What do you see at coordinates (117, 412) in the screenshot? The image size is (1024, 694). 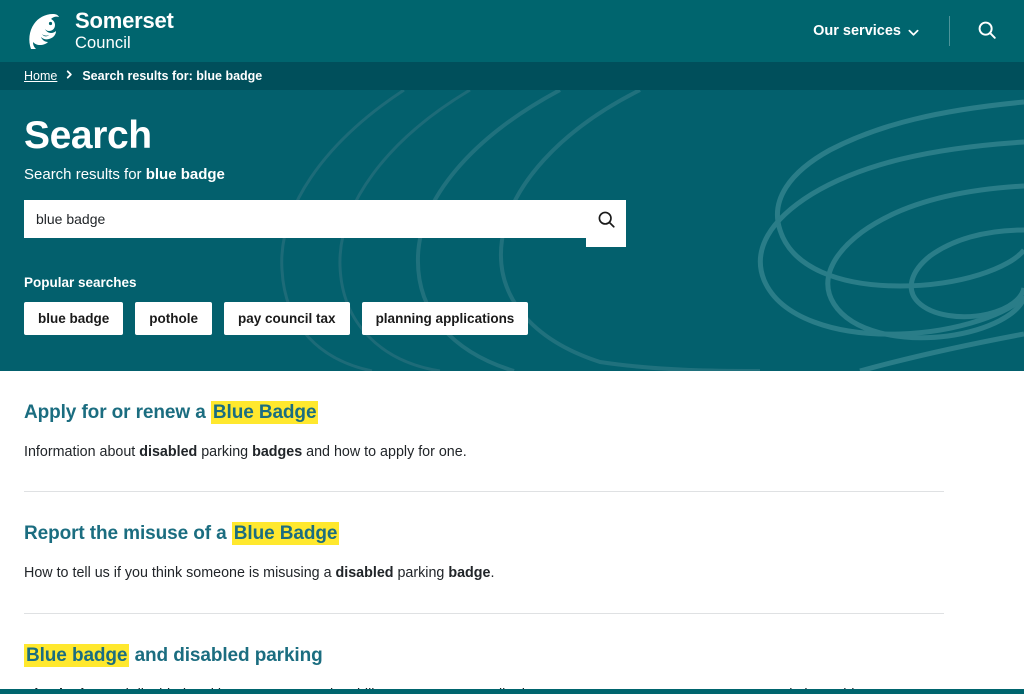 I see `result-title-before: Apply for or renew a` at bounding box center [117, 412].